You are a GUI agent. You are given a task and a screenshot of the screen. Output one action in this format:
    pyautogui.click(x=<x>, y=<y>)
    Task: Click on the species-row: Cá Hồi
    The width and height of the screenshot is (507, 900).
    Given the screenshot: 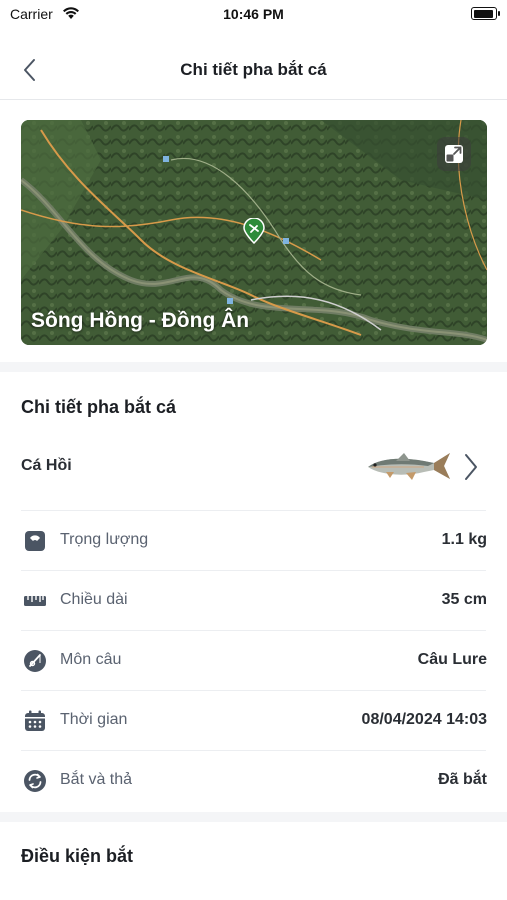 What is the action you would take?
    pyautogui.click(x=253, y=468)
    